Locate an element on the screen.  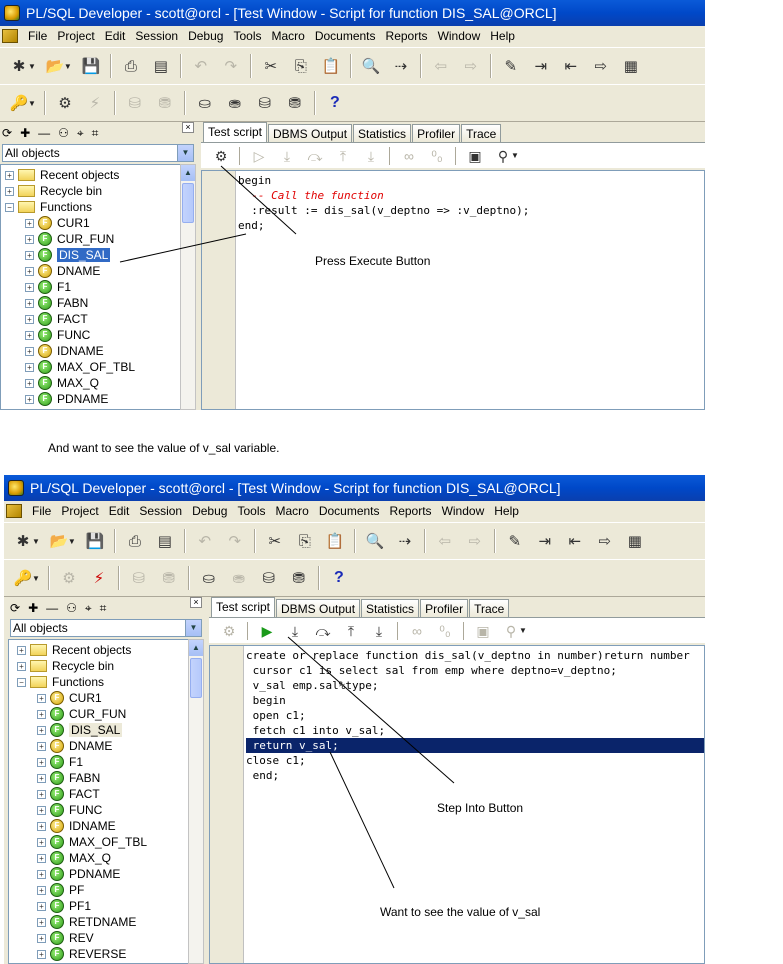
copy-icon: ⎘ is located at coordinates (305, 541).